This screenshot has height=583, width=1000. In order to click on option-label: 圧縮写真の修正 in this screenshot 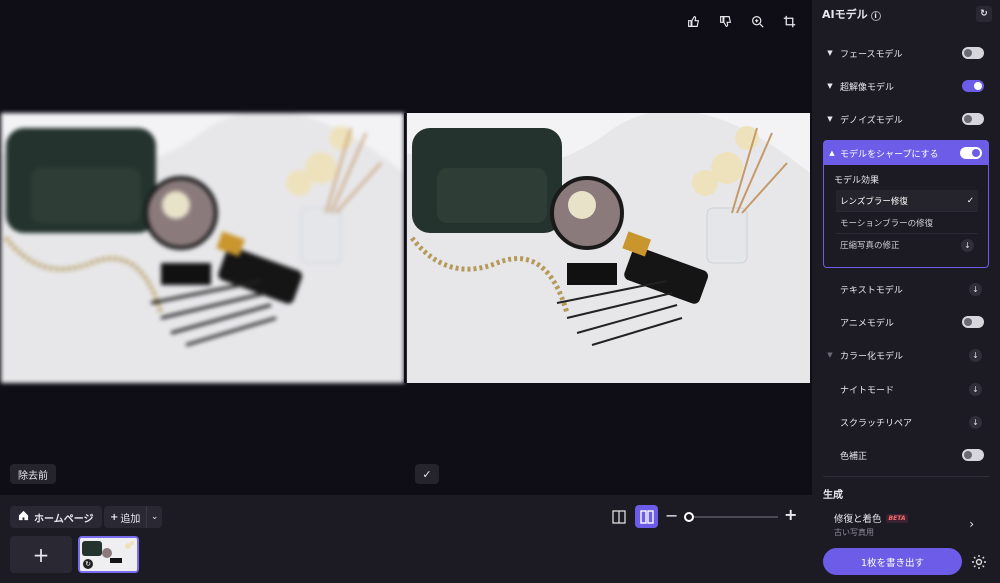, I will do `click(870, 246)`.